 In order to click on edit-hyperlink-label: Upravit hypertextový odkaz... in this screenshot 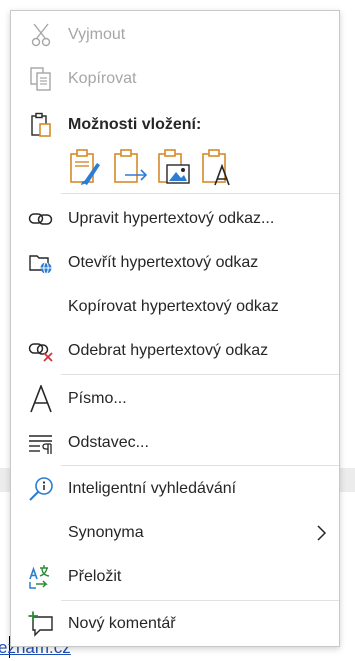, I will do `click(171, 218)`.